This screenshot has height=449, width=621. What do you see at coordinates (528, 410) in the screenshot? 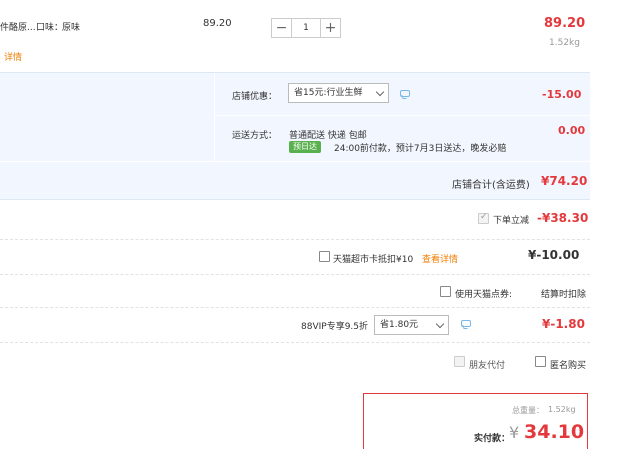
I see `total-weight-label: 总重量：` at bounding box center [528, 410].